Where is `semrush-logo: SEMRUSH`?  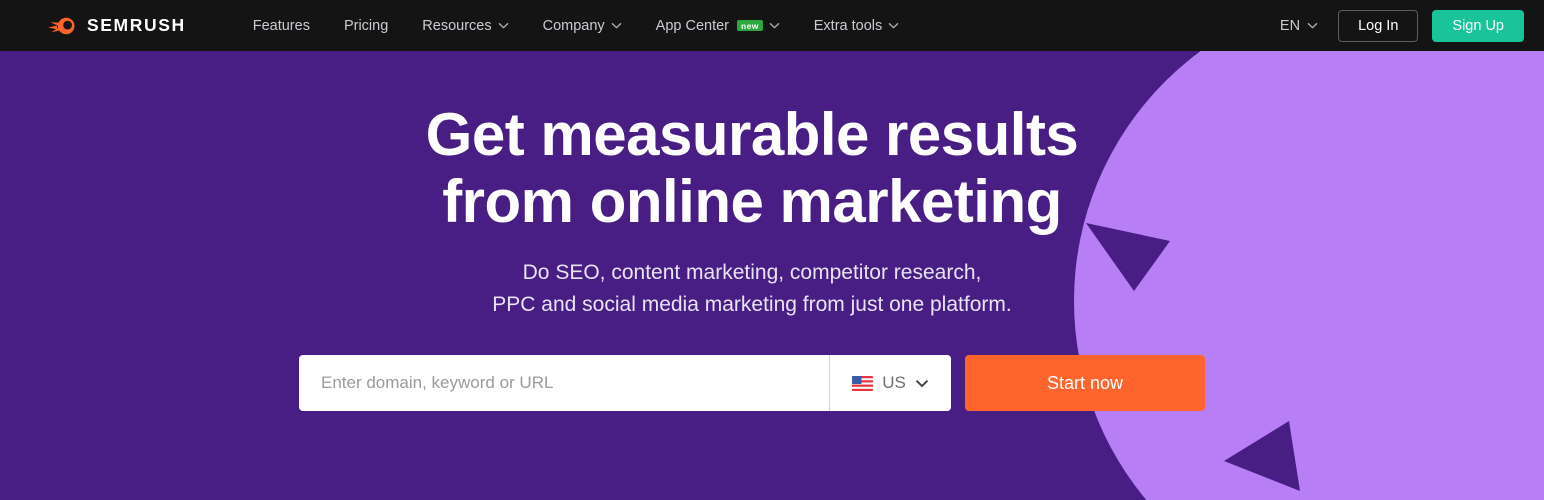 semrush-logo: SEMRUSH is located at coordinates (117, 25).